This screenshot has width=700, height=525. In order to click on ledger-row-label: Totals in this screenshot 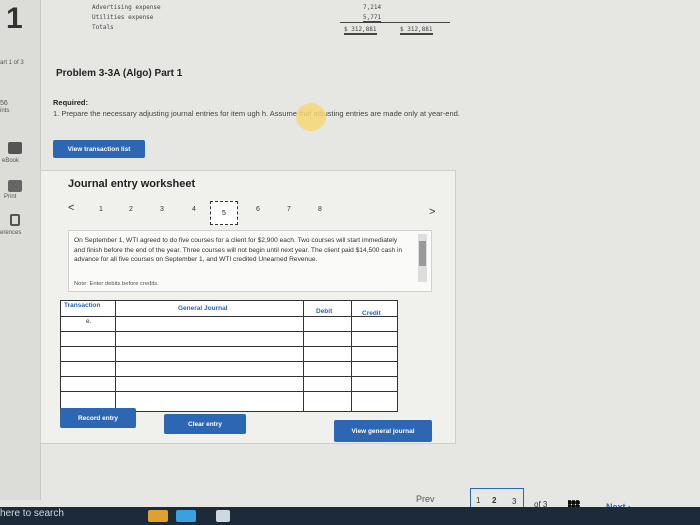, I will do `click(103, 27)`.